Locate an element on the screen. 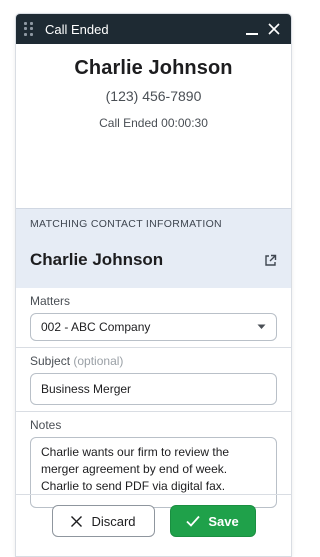  discard-button: Discard is located at coordinates (103, 521).